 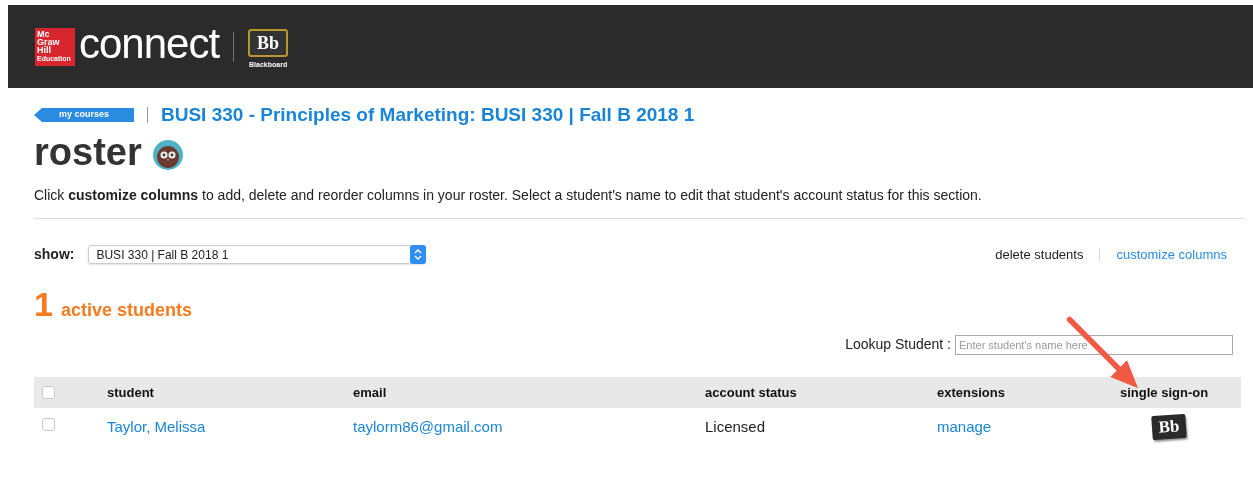 I want to click on owl-icon, so click(x=167, y=155).